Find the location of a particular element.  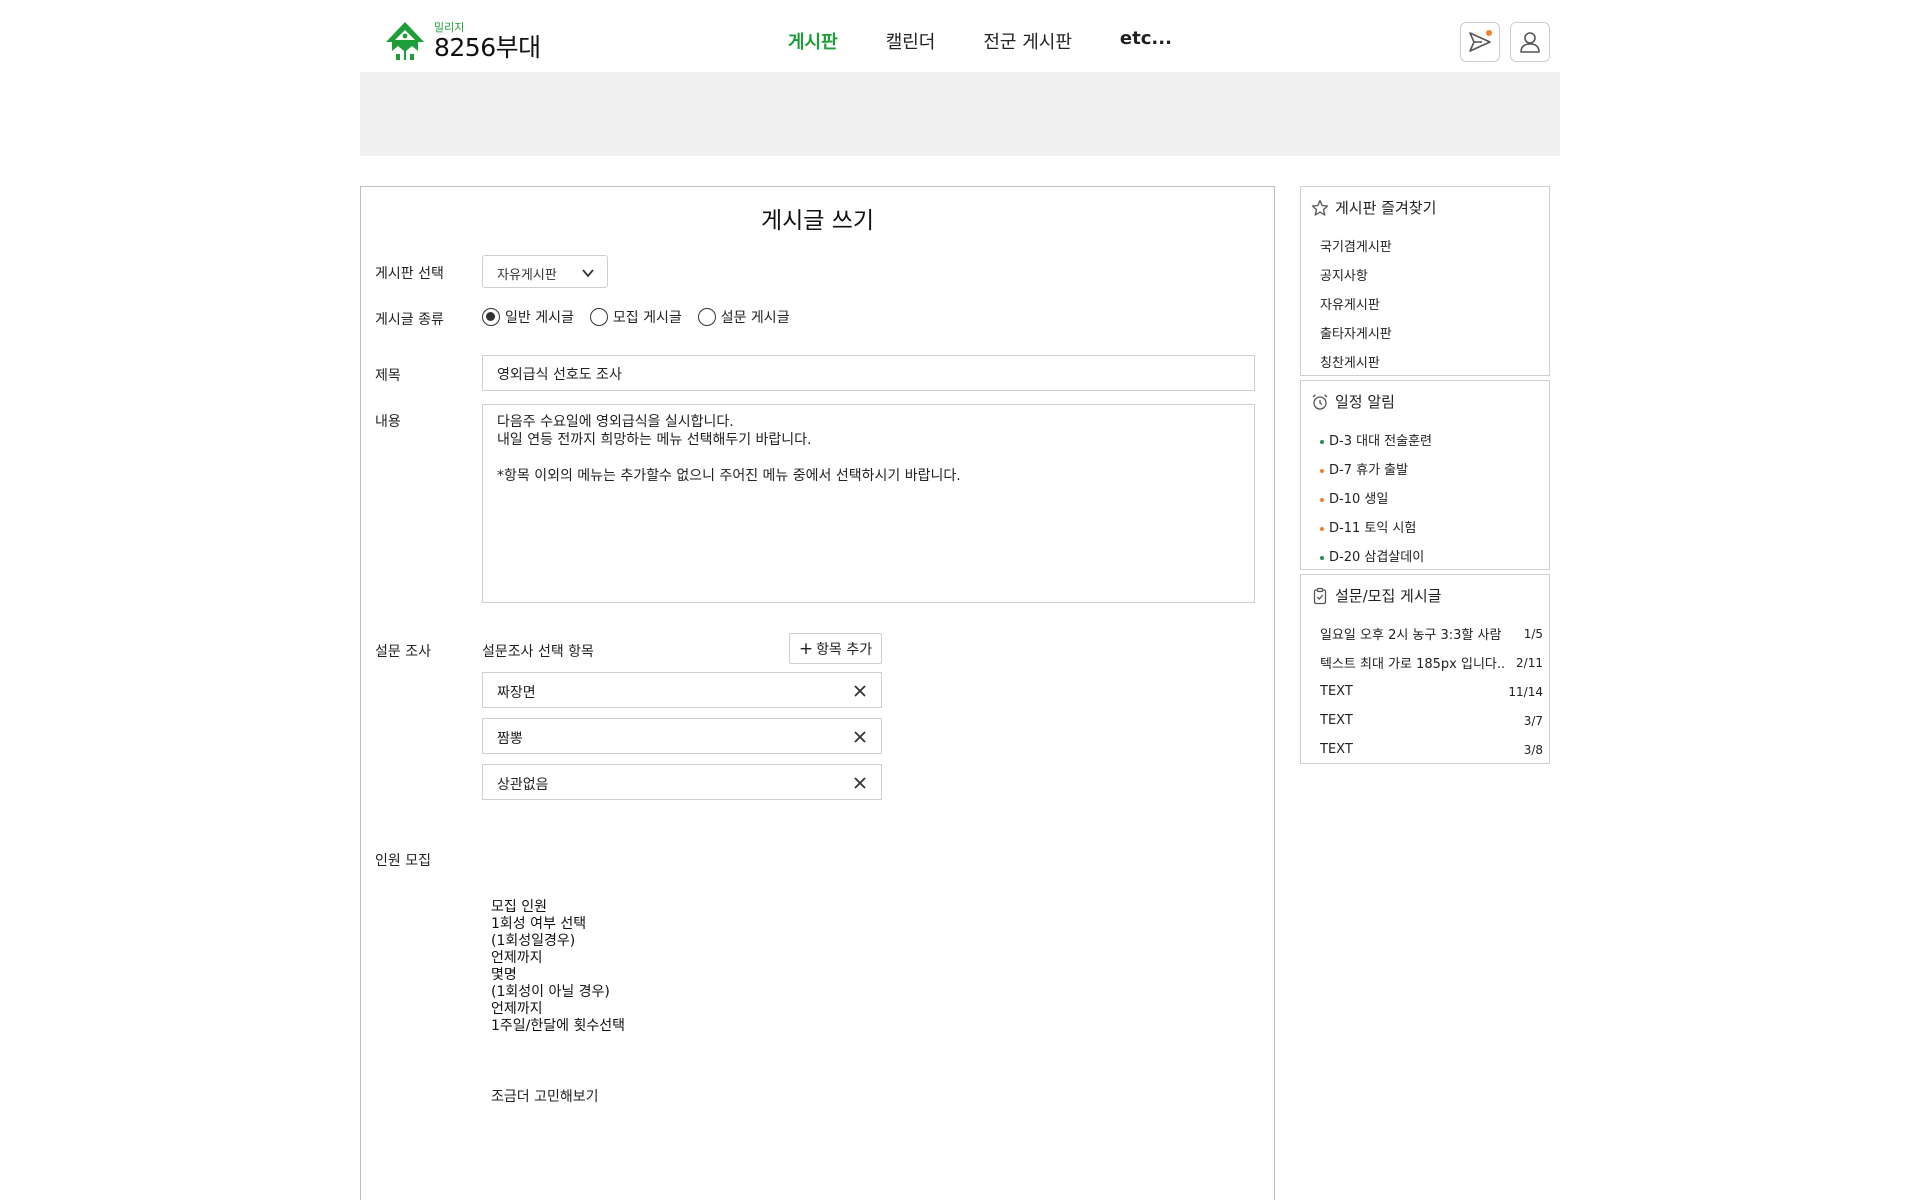

post-type-radio-group: 일반 게시글 모집 게시글 설문 게시글 is located at coordinates (644, 317).